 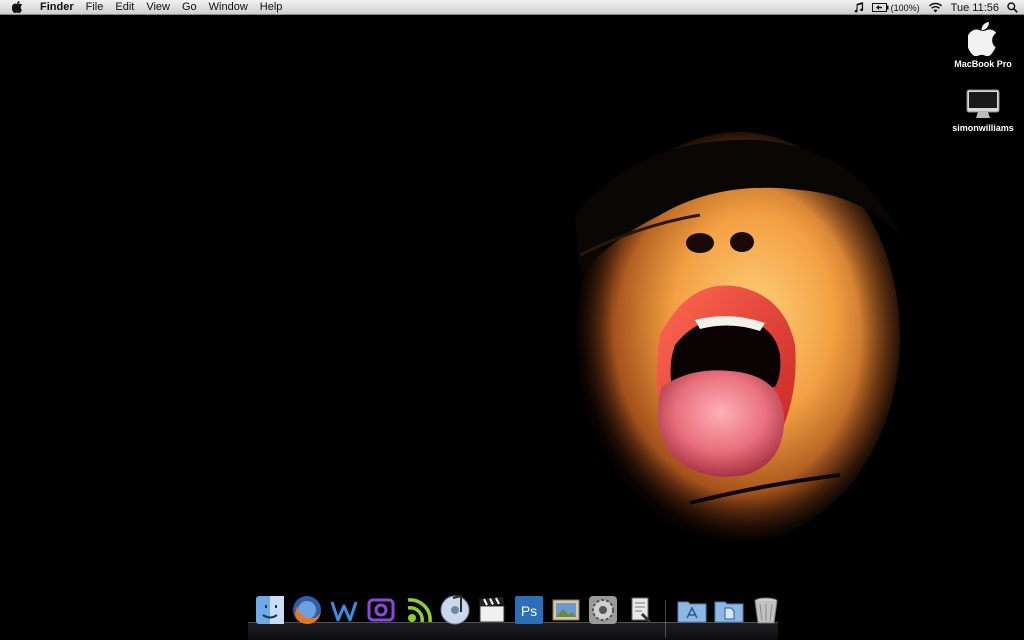 I want to click on itunes-menu-extra-icon, so click(x=858, y=7).